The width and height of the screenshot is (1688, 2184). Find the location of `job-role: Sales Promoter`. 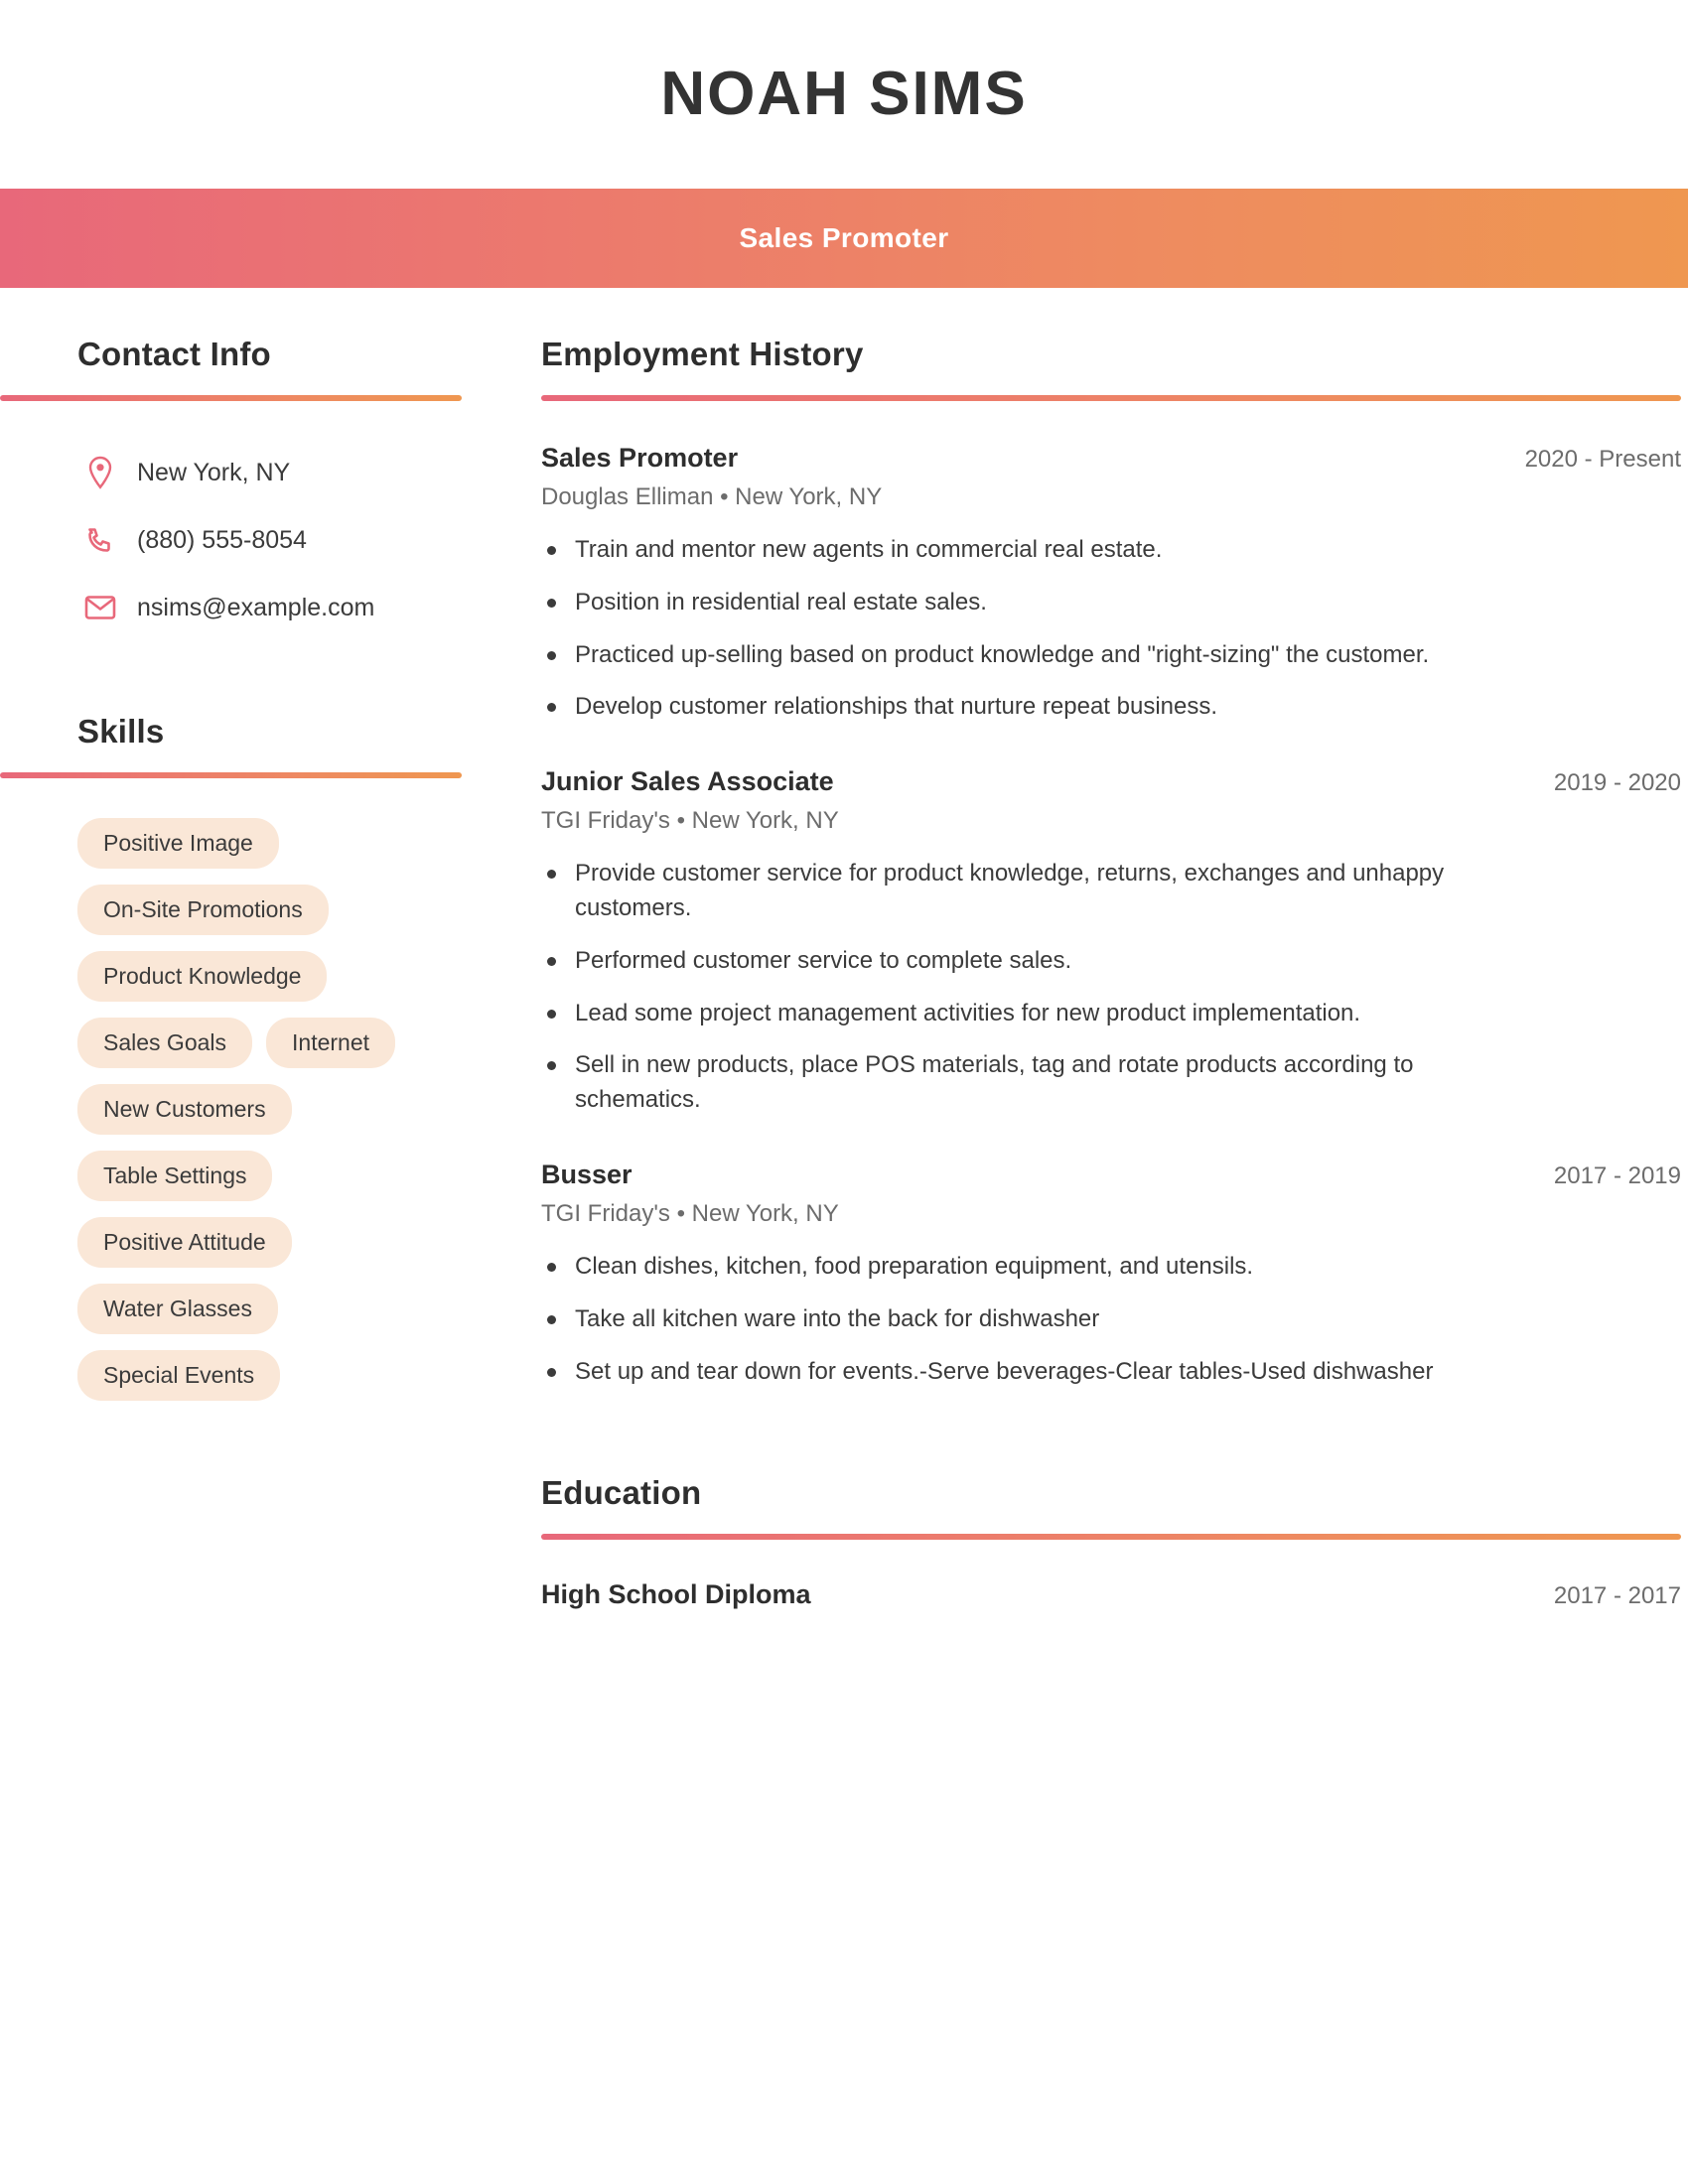

job-role: Sales Promoter is located at coordinates (640, 458).